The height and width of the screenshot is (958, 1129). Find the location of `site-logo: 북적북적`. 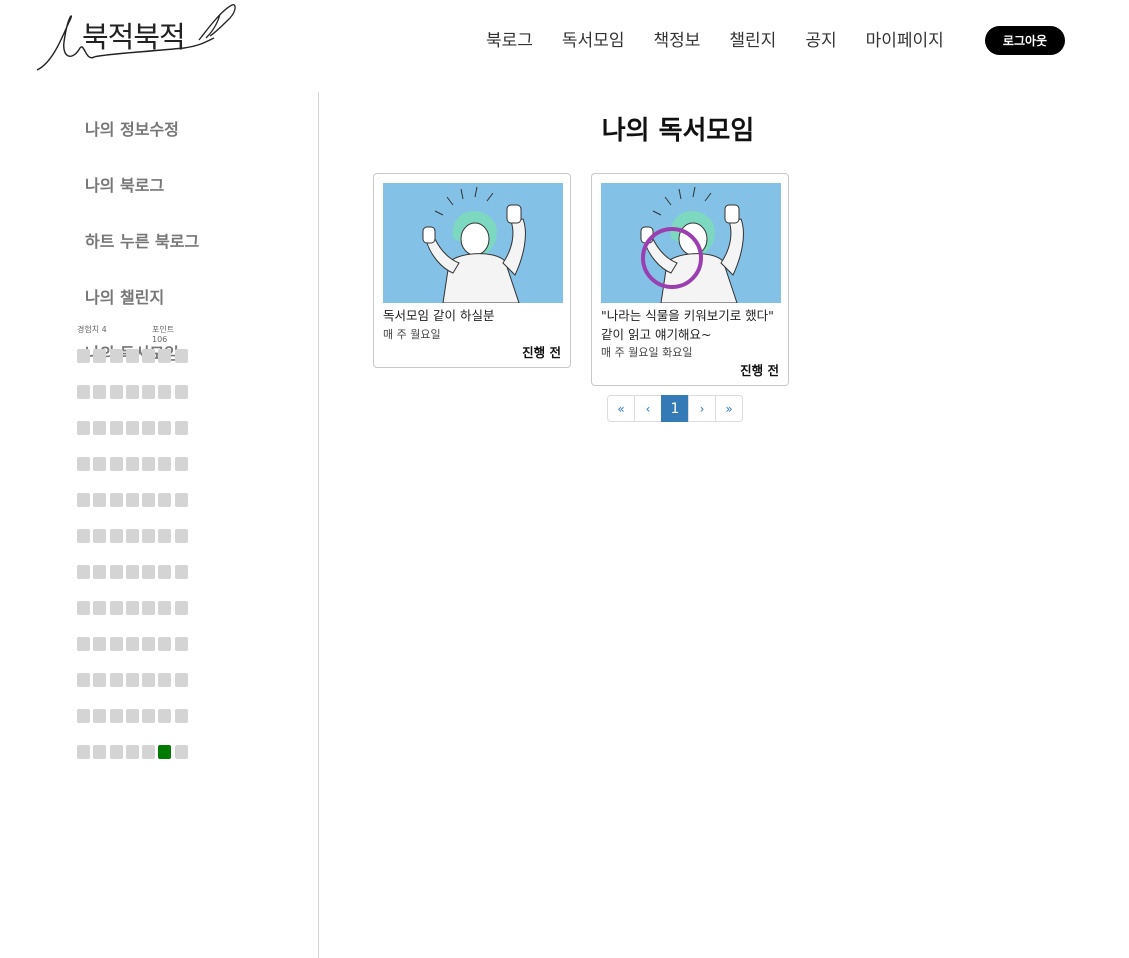

site-logo: 북적북적 is located at coordinates (136, 38).